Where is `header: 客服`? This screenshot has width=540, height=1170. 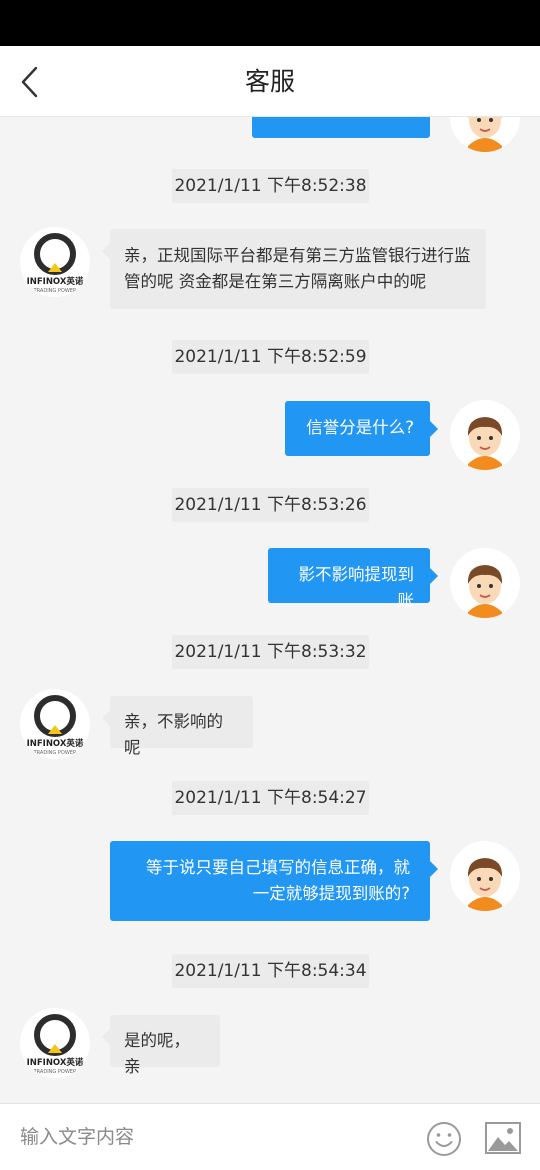
header: 客服 is located at coordinates (270, 81).